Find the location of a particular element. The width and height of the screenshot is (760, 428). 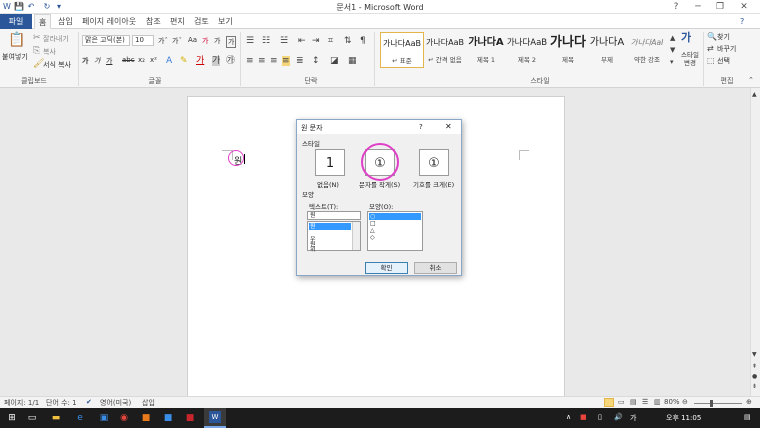

network-icon: ▯ is located at coordinates (600, 417).